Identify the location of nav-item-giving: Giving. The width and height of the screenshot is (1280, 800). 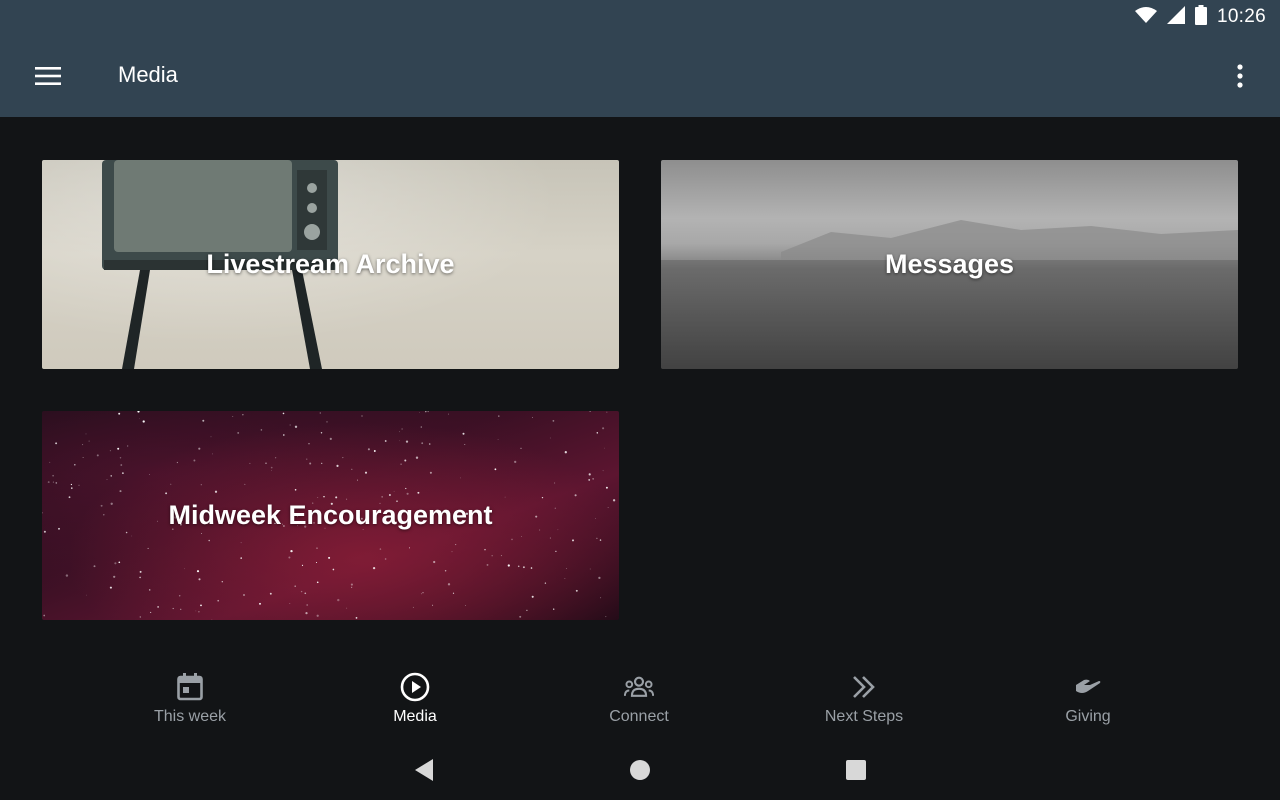
(1088, 705).